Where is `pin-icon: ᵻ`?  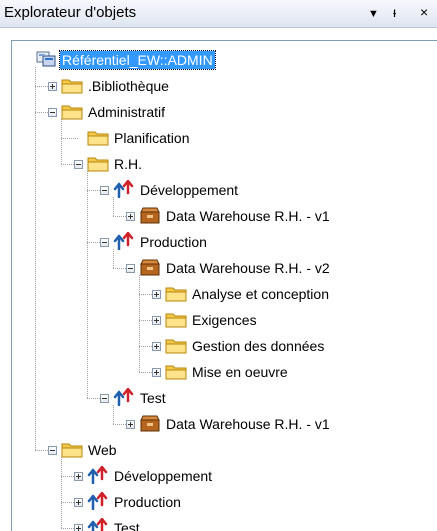 pin-icon: ᵻ is located at coordinates (394, 12).